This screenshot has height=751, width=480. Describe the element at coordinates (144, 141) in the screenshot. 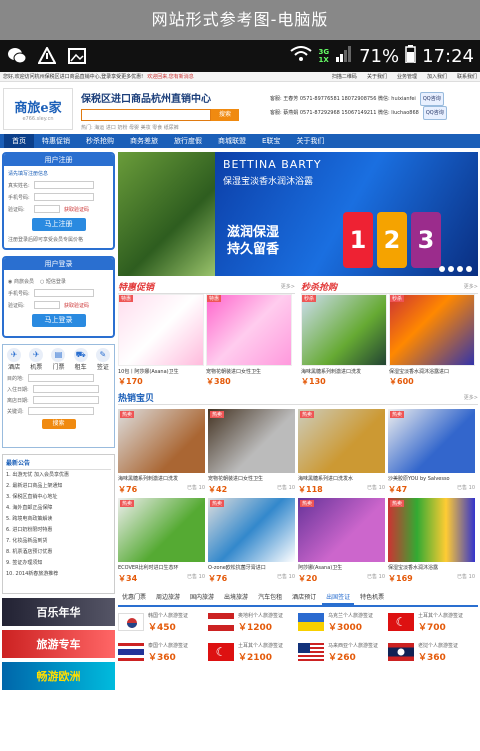

I see `nav-business-travel: 商务差旅` at that location.